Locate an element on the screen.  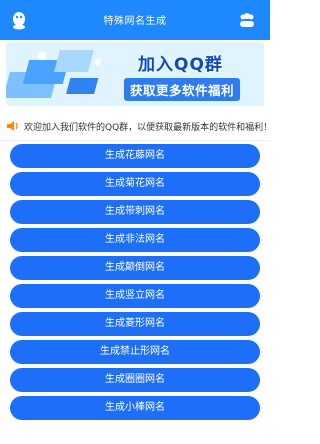
group-members-icon is located at coordinates (247, 20).